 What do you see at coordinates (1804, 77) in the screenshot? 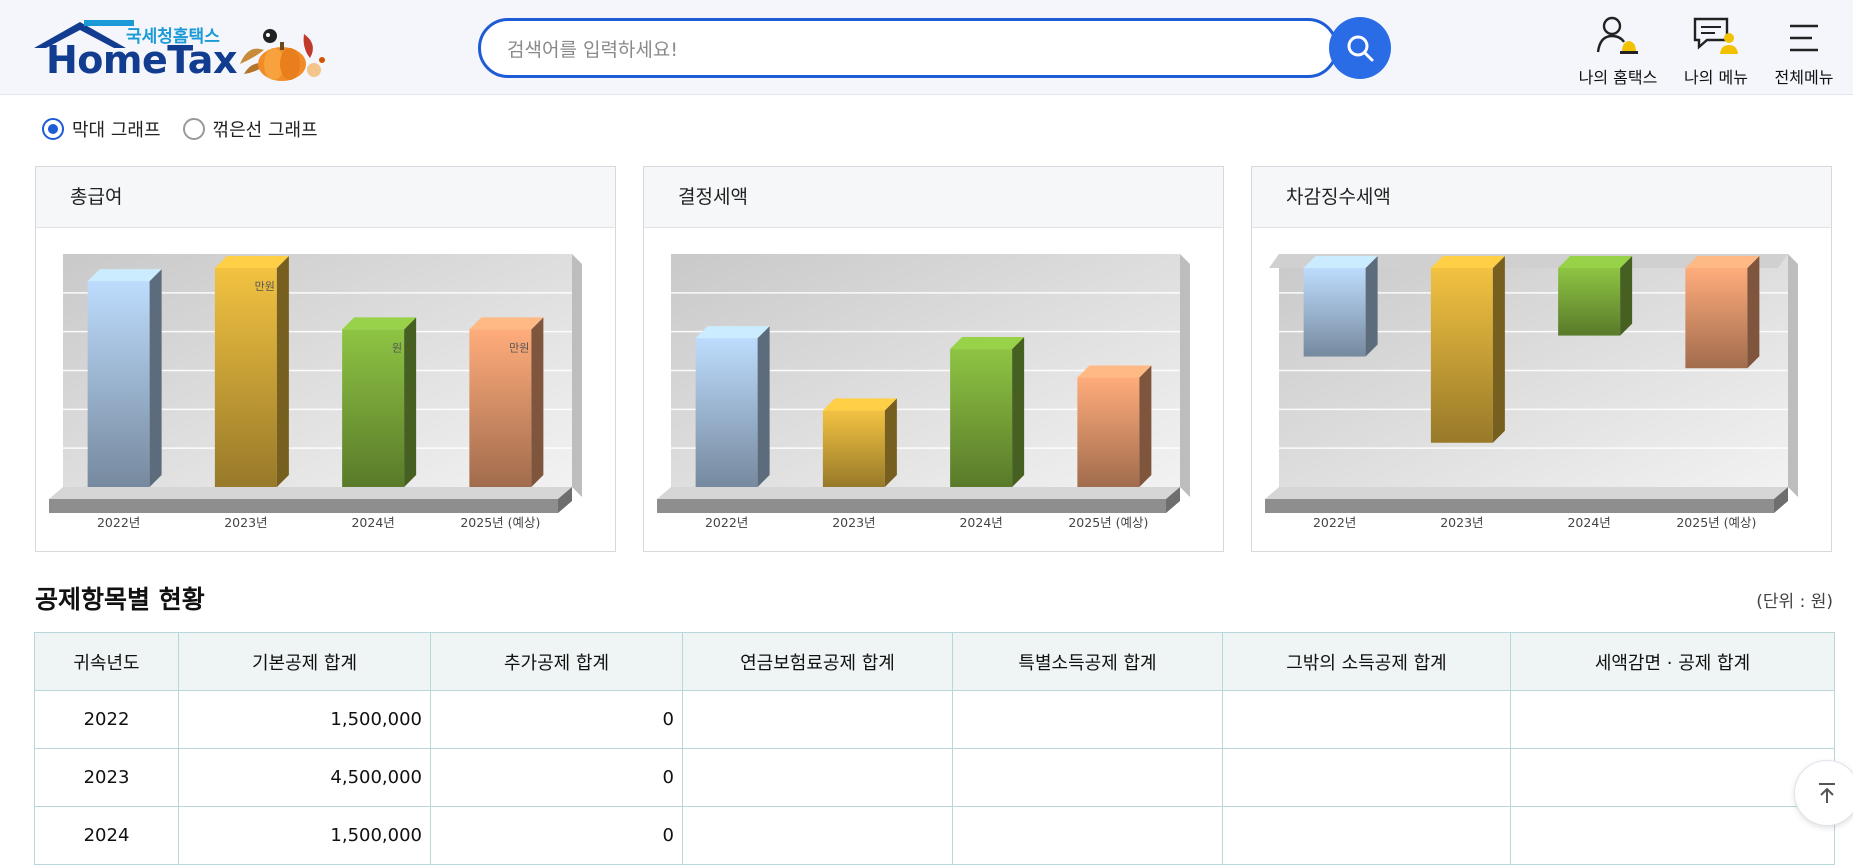
I see `nav-label: 전체메뉴` at bounding box center [1804, 77].